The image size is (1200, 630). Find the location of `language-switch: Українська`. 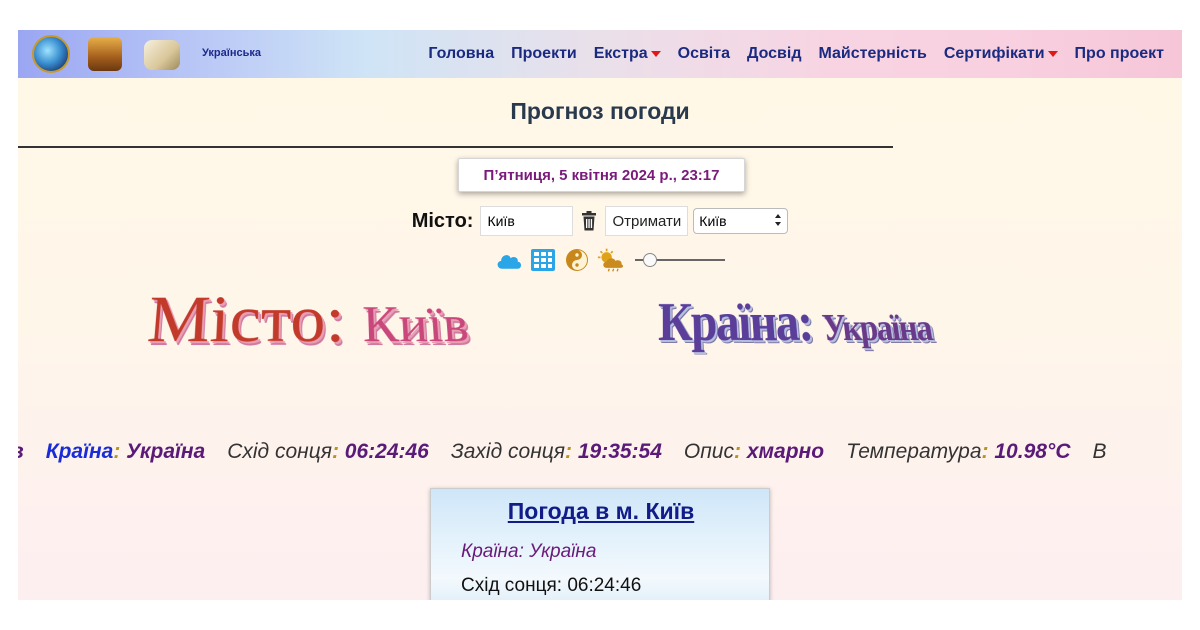

language-switch: Українська is located at coordinates (231, 53).